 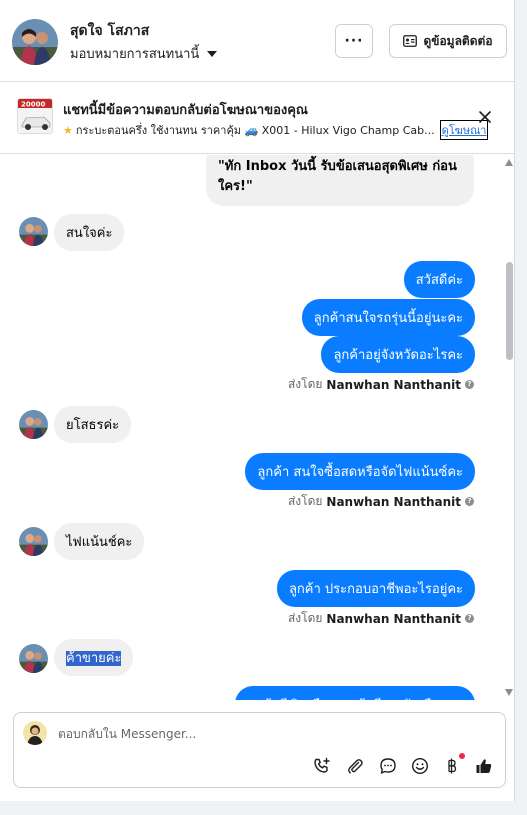 What do you see at coordinates (458, 40) in the screenshot?
I see `view-contact-info-label: ดูข้อมูลติดต่อ` at bounding box center [458, 40].